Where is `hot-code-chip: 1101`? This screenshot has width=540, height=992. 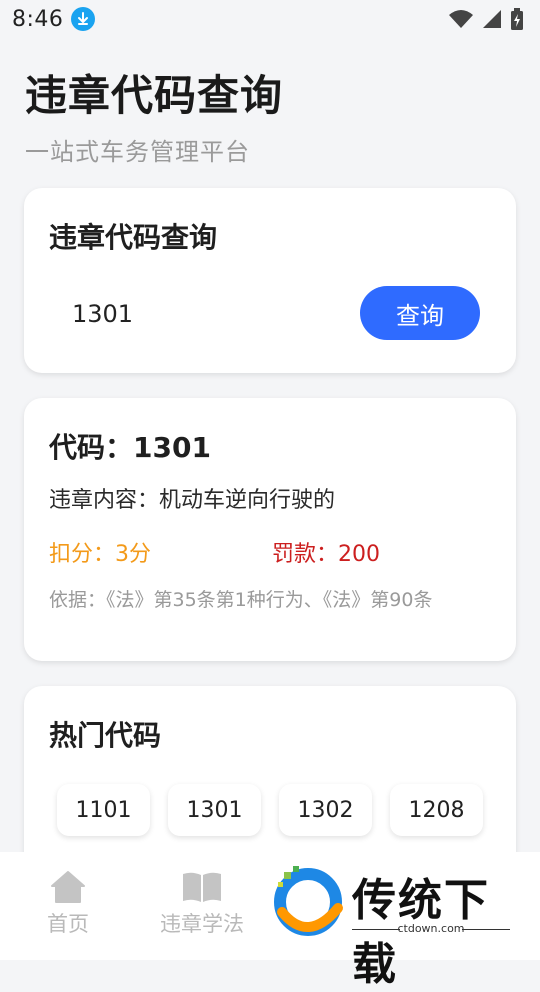 hot-code-chip: 1101 is located at coordinates (103, 810).